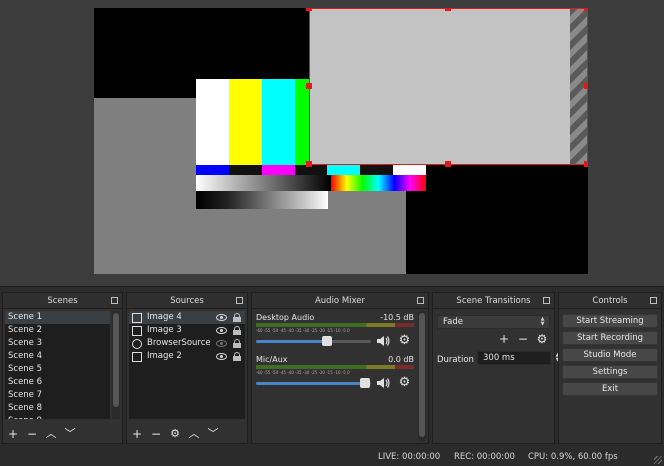  What do you see at coordinates (57, 343) in the screenshot?
I see `scene-list-item: Scene 3` at bounding box center [57, 343].